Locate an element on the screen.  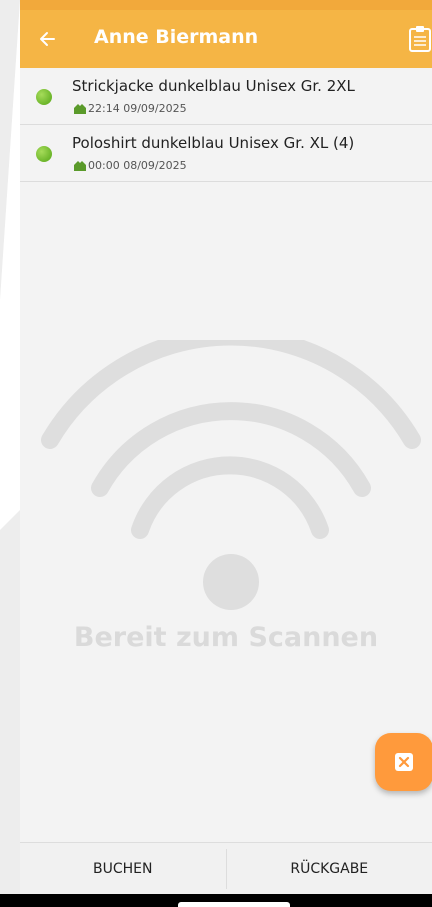
bottom-action-bar: BUCHEN RÜCKGABE is located at coordinates (226, 868).